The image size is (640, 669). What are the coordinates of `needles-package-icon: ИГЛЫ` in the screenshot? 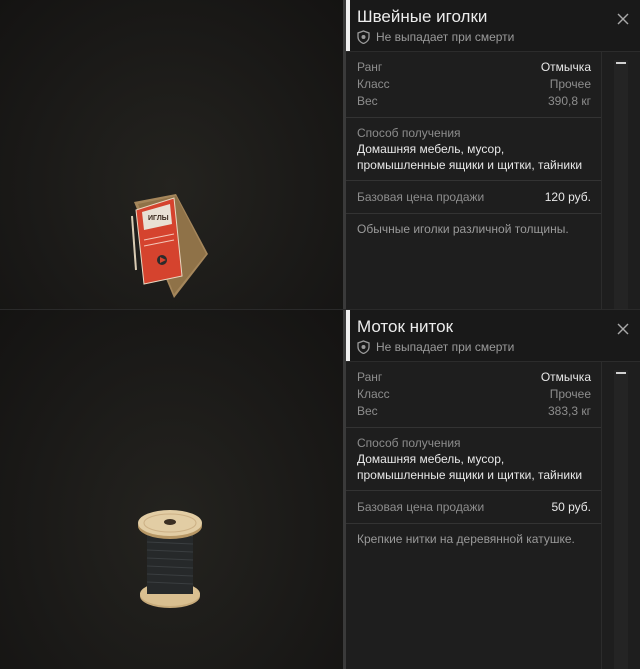 It's located at (169, 246).